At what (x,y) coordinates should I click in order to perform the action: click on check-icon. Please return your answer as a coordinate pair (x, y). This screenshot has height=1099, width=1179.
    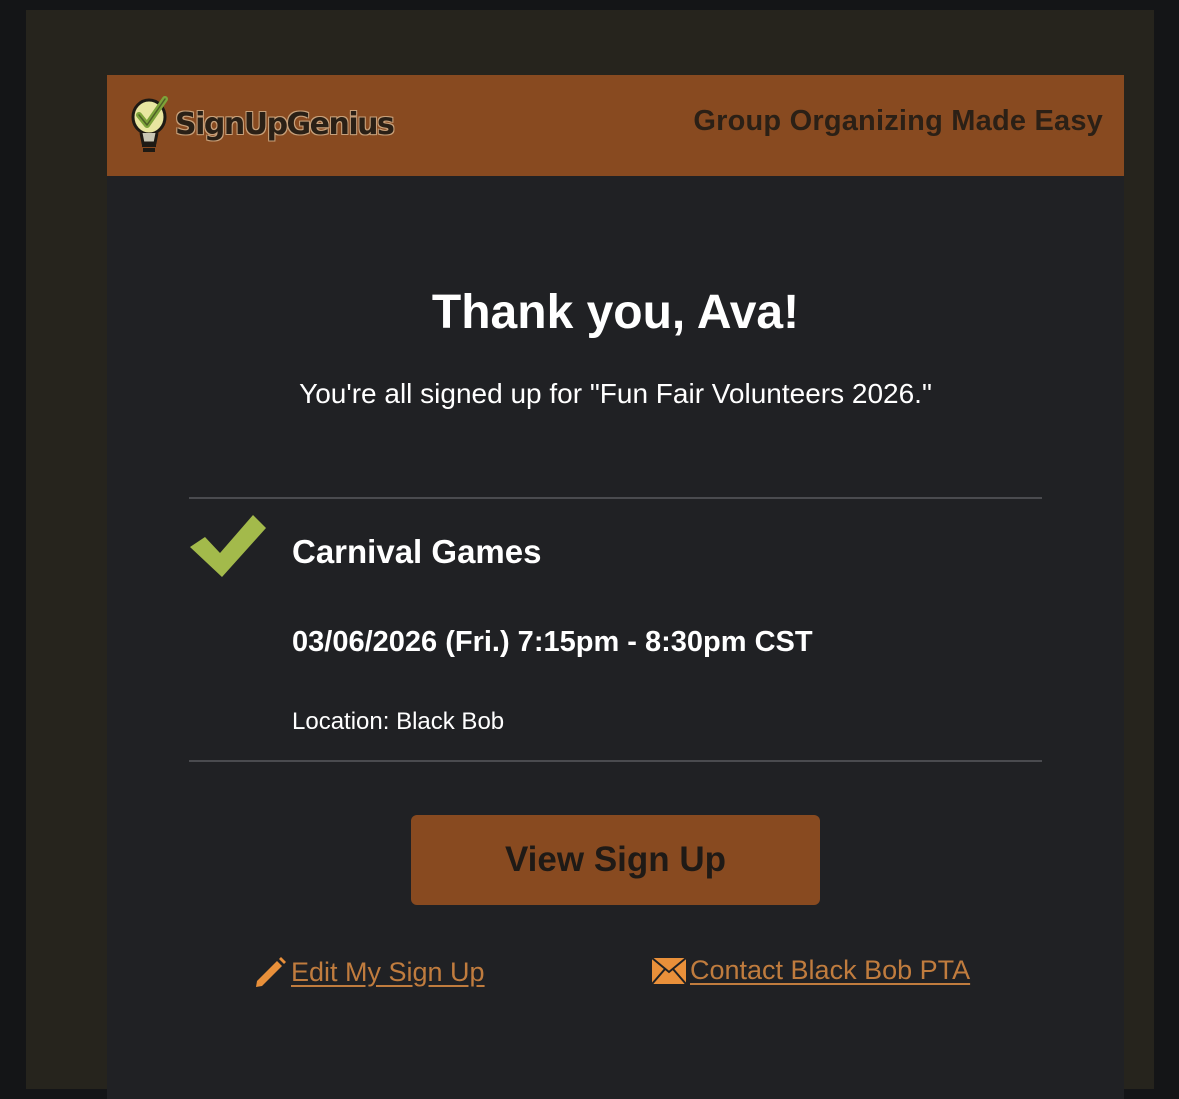
    Looking at the image, I should click on (228, 546).